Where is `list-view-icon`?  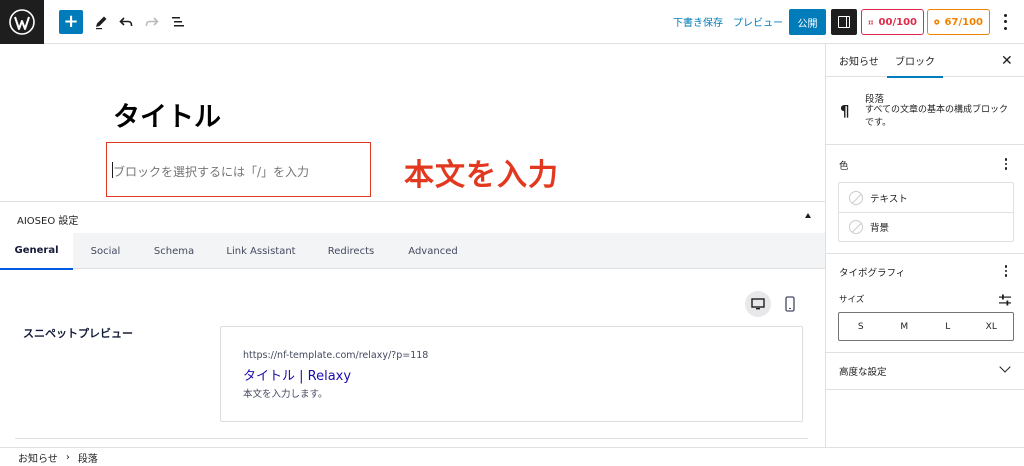
list-view-icon is located at coordinates (178, 22).